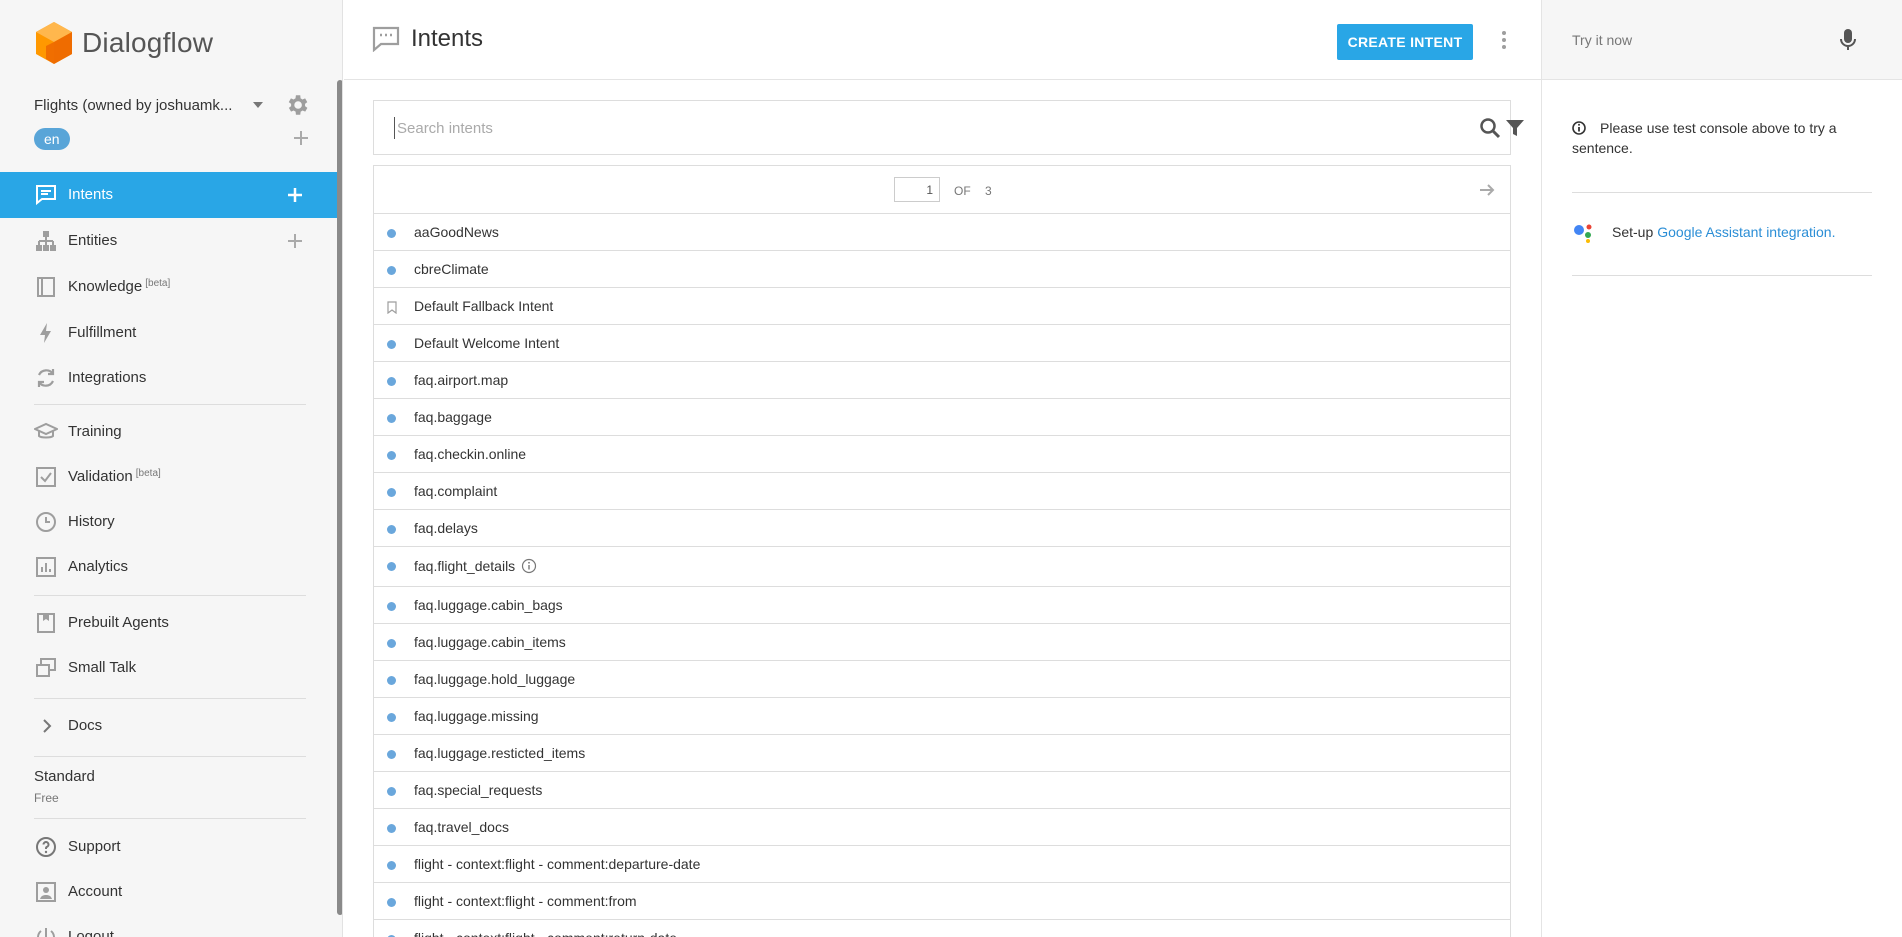  Describe the element at coordinates (490, 642) in the screenshot. I see `intent-name-text: faq.luggage.cabin_items` at that location.